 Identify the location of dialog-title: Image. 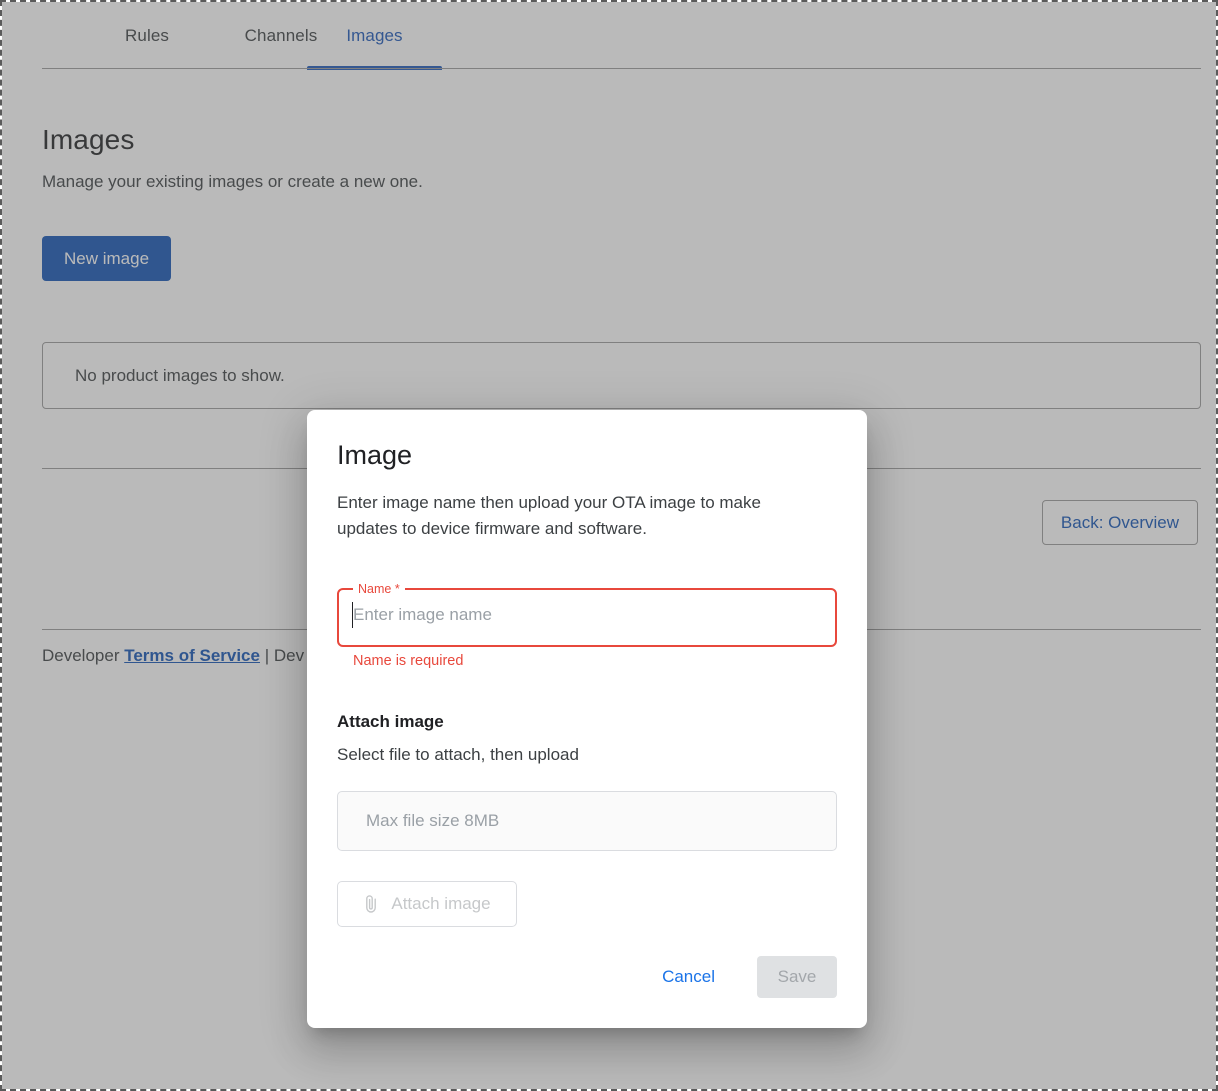
(375, 455).